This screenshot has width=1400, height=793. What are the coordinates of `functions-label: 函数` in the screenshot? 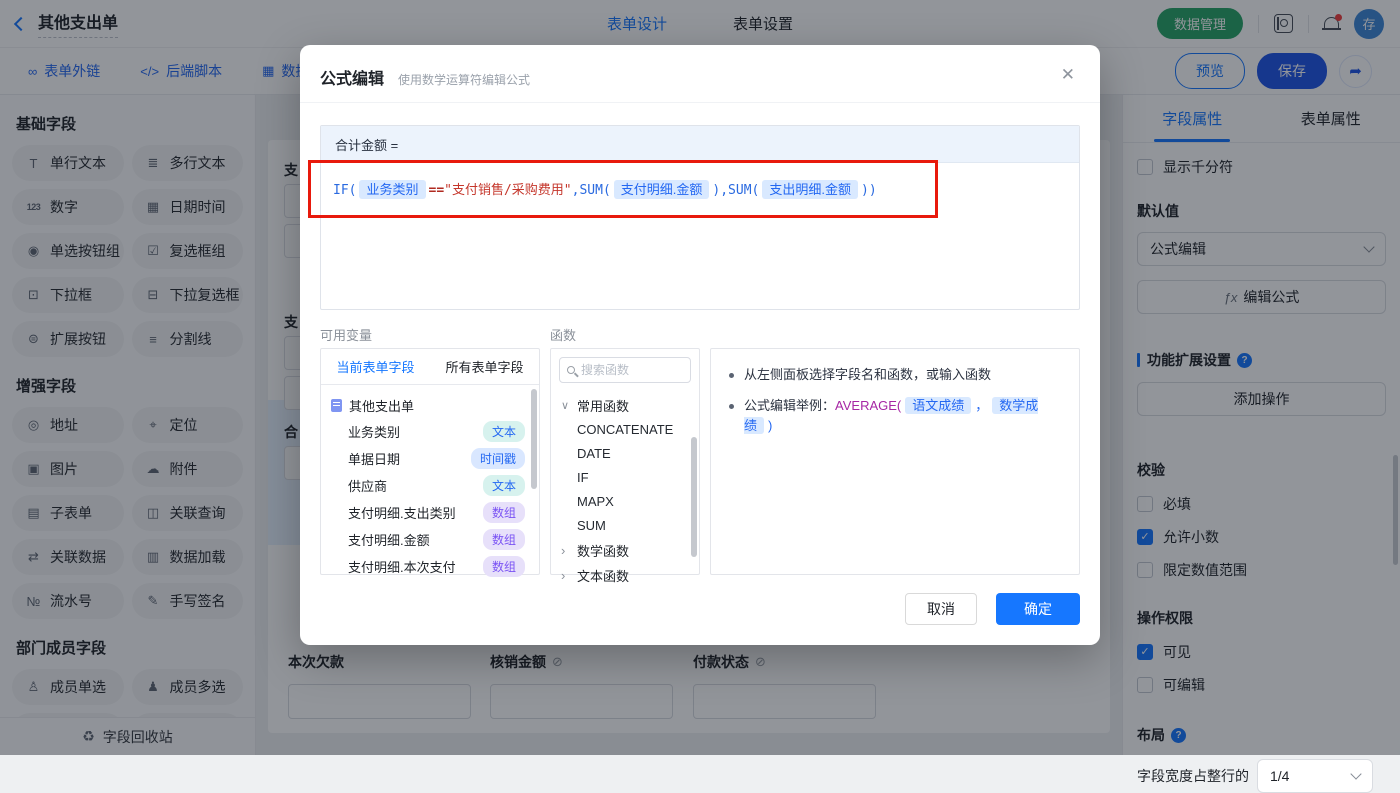 It's located at (563, 334).